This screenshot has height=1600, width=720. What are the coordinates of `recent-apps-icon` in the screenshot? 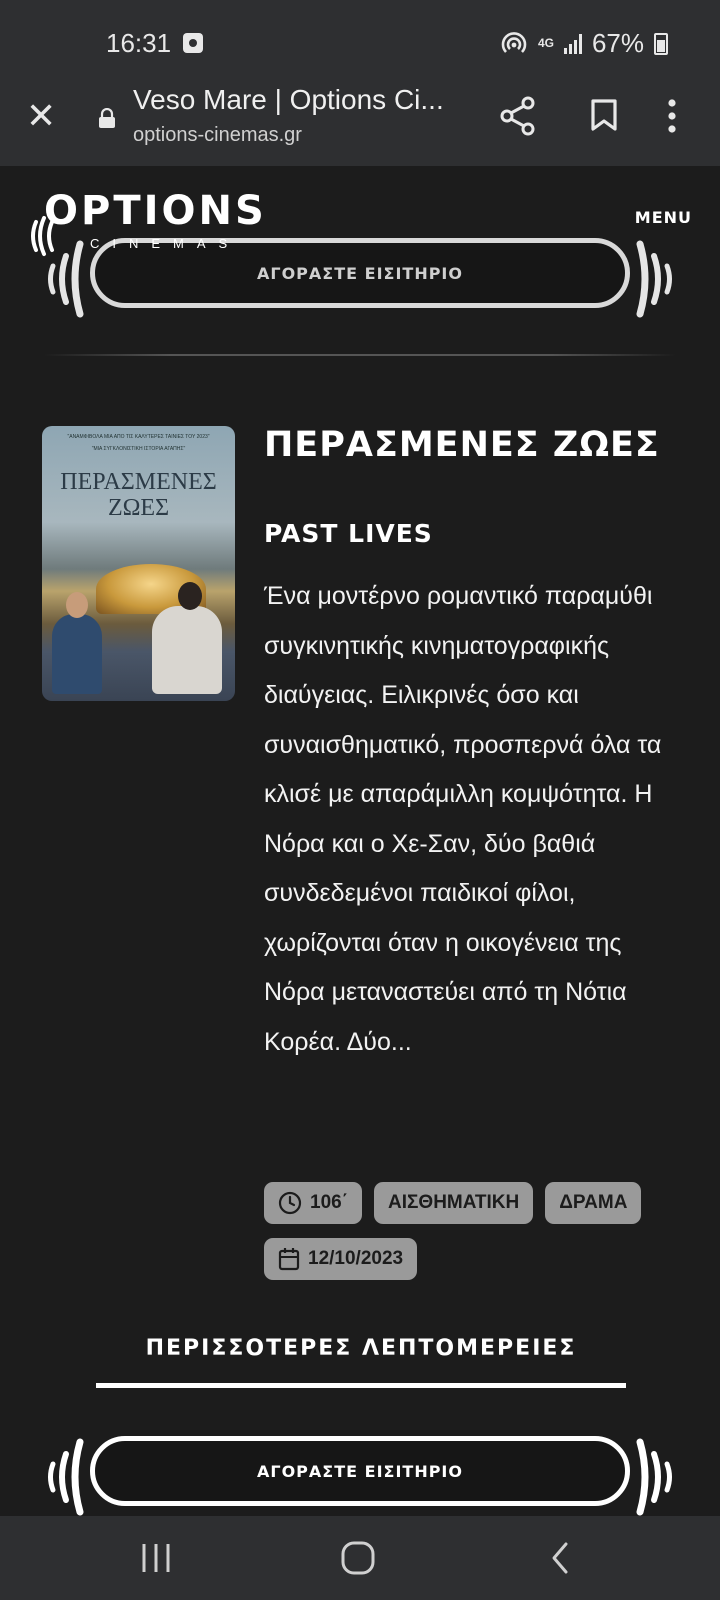 It's located at (156, 1558).